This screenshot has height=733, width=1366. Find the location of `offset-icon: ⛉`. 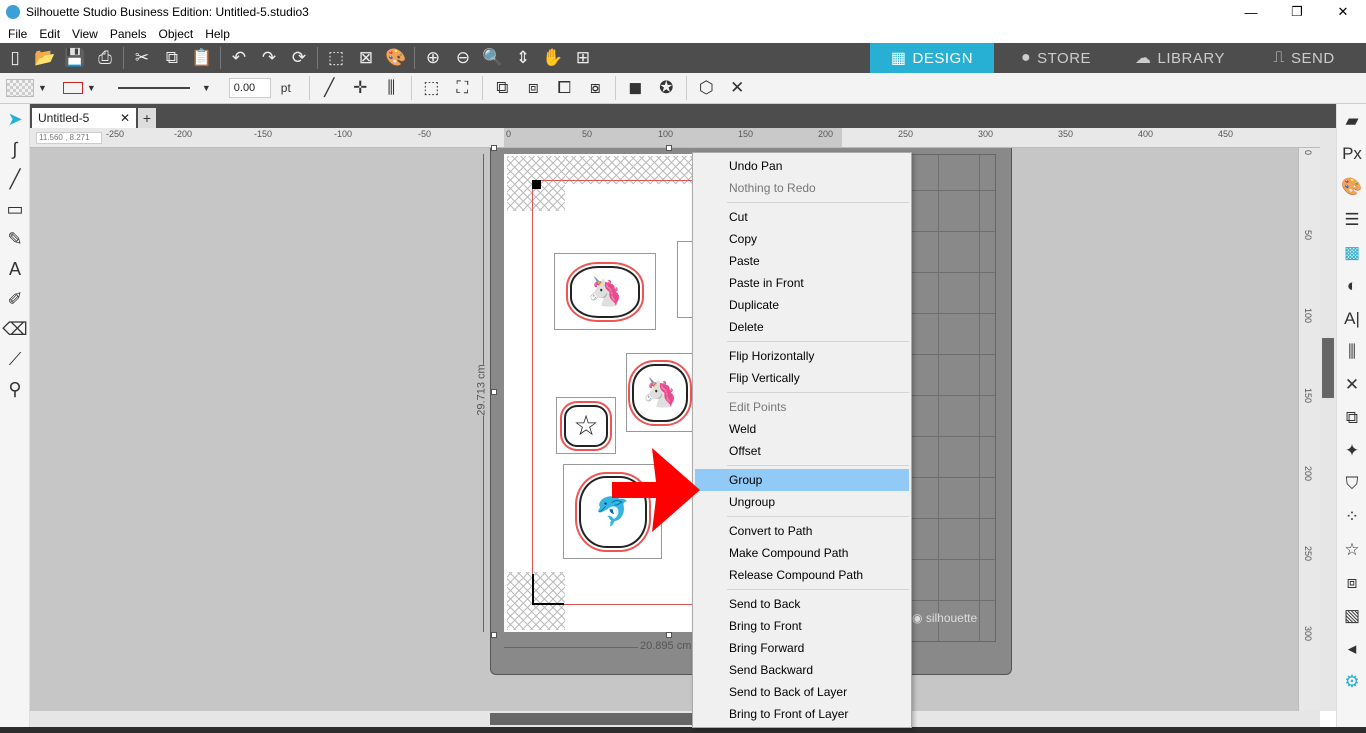

offset-icon: ⛉ is located at coordinates (1351, 483).